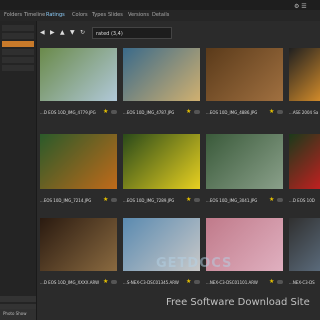 Image resolution: width=320 pixels, height=320 pixels. What do you see at coordinates (18, 170) in the screenshot?
I see `left-panel` at bounding box center [18, 170].